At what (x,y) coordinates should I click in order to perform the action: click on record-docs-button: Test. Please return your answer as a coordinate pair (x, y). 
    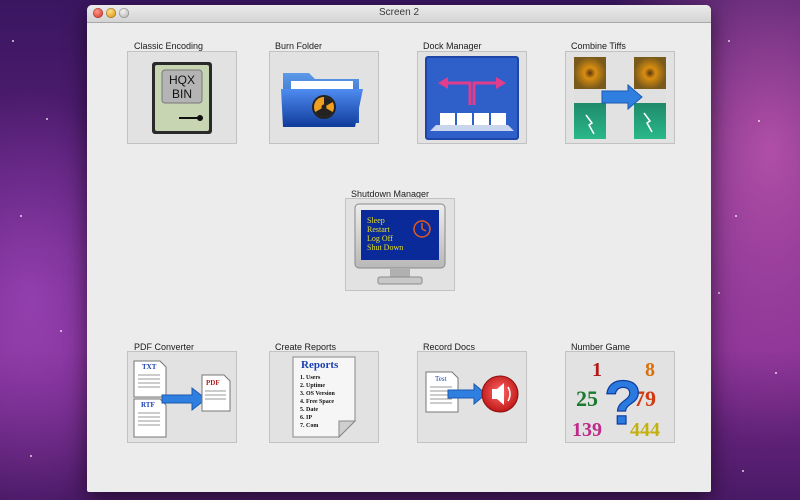
    Looking at the image, I should click on (472, 397).